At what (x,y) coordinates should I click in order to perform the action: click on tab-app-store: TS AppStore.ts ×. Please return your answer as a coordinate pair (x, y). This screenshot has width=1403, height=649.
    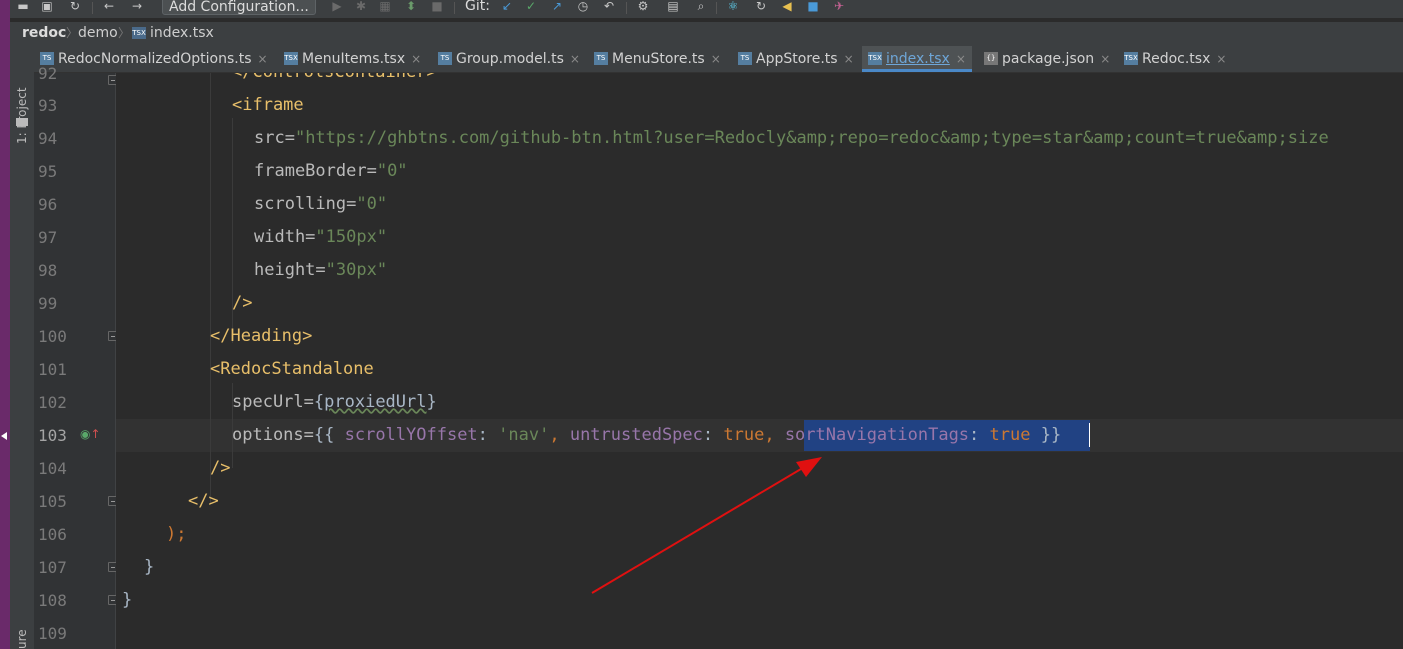
    Looking at the image, I should click on (796, 59).